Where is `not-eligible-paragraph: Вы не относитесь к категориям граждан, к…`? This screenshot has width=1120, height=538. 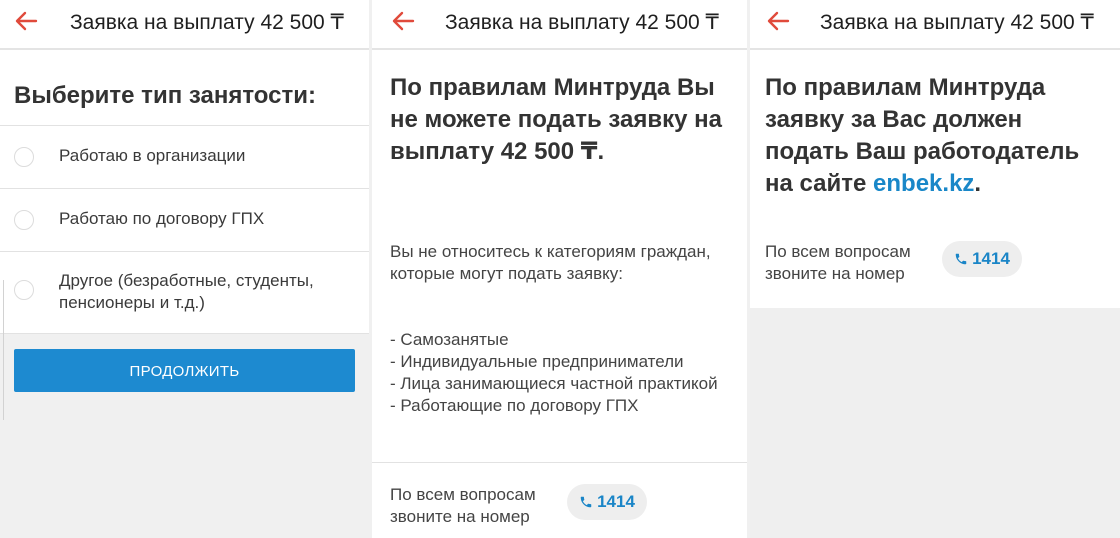
not-eligible-paragraph: Вы не относитесь к категориям граждан, к… is located at coordinates (550, 262).